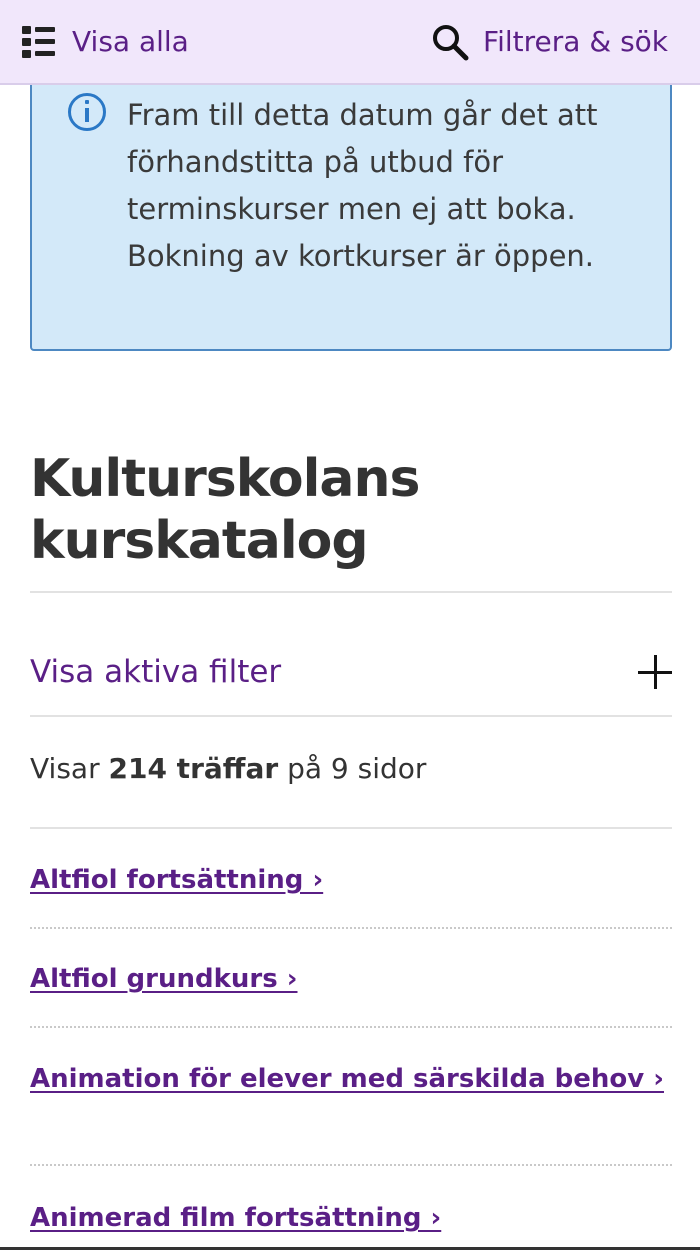 The height and width of the screenshot is (1250, 700). I want to click on filter-search-button: Filtrera & sök, so click(549, 42).